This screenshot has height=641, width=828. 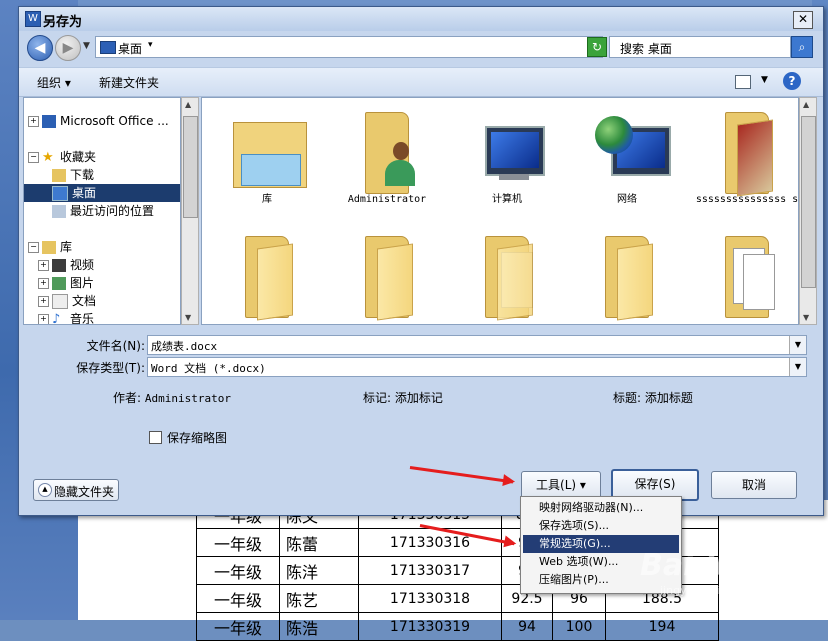 I want to click on file-item-folder: sssssssssssssss s, so click(x=745, y=157).